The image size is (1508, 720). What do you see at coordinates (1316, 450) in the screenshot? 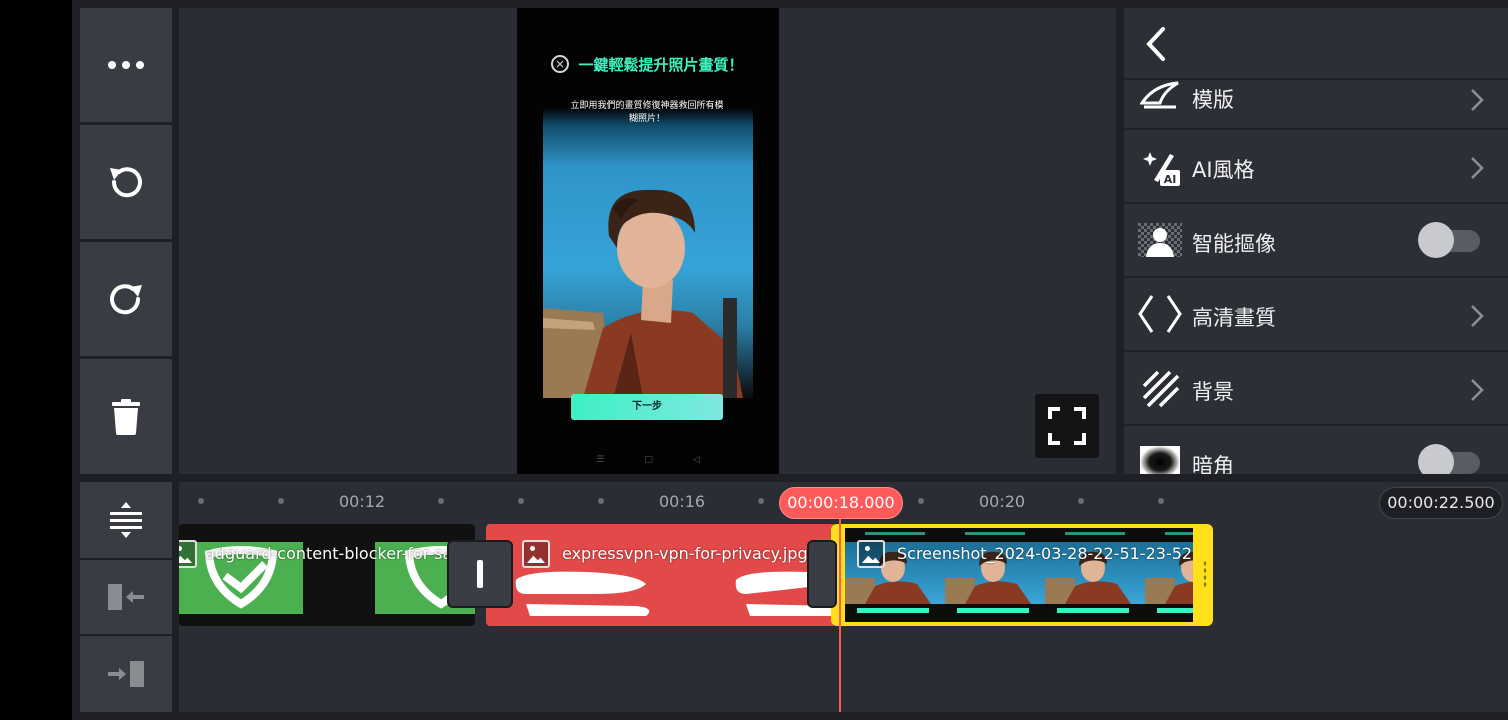
I see `settings-row-vignette: 暗角` at bounding box center [1316, 450].